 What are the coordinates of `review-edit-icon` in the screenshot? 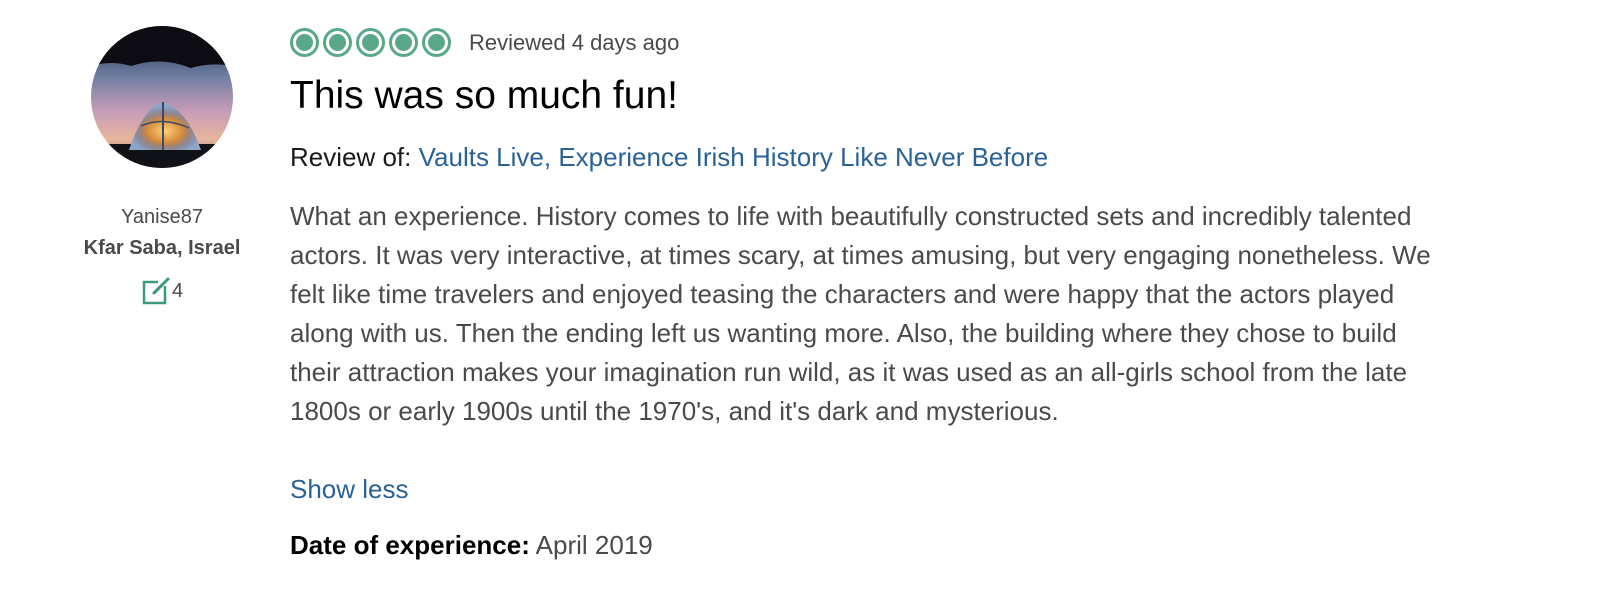 It's located at (156, 291).